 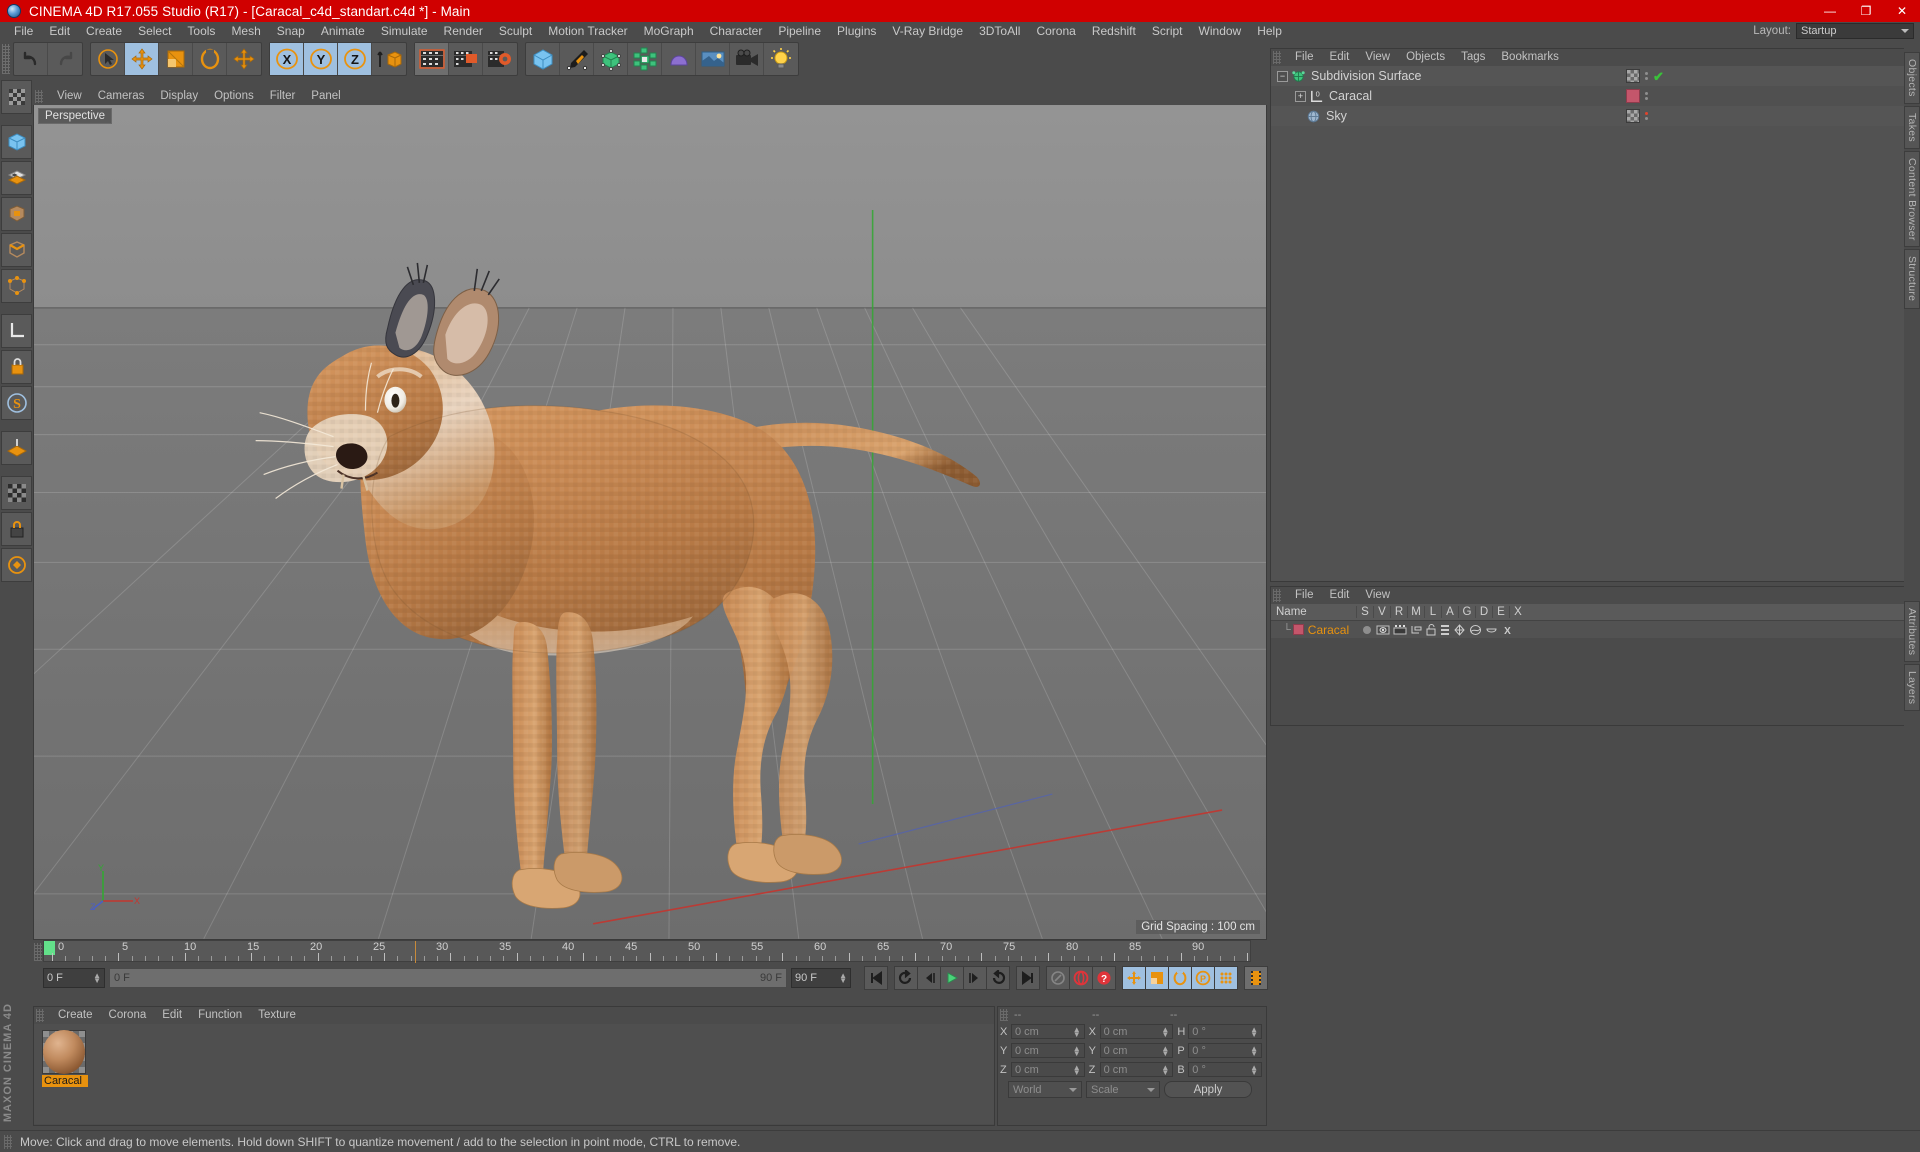 What do you see at coordinates (16, 331) in the screenshot?
I see `enable-axis-button` at bounding box center [16, 331].